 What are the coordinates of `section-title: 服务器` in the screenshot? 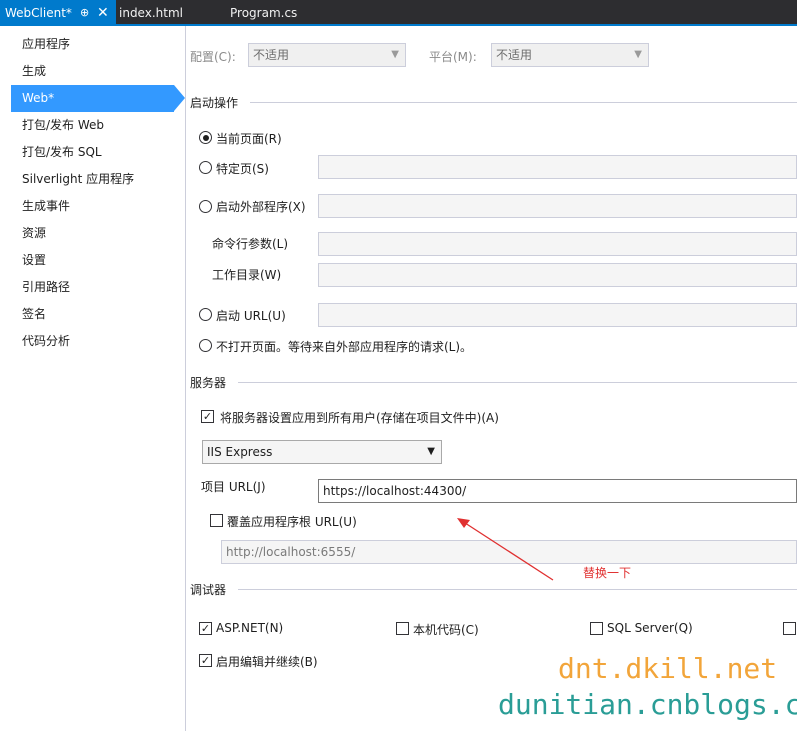 It's located at (208, 383).